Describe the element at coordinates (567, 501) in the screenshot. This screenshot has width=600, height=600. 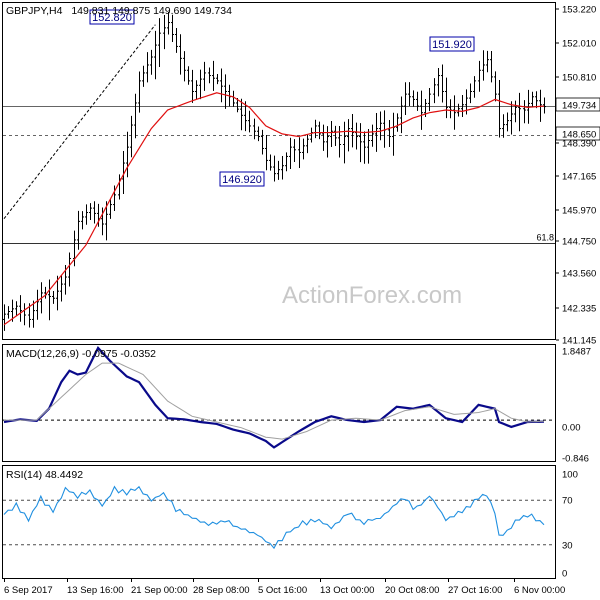
I see `rsi-y-tick-label: 70` at that location.